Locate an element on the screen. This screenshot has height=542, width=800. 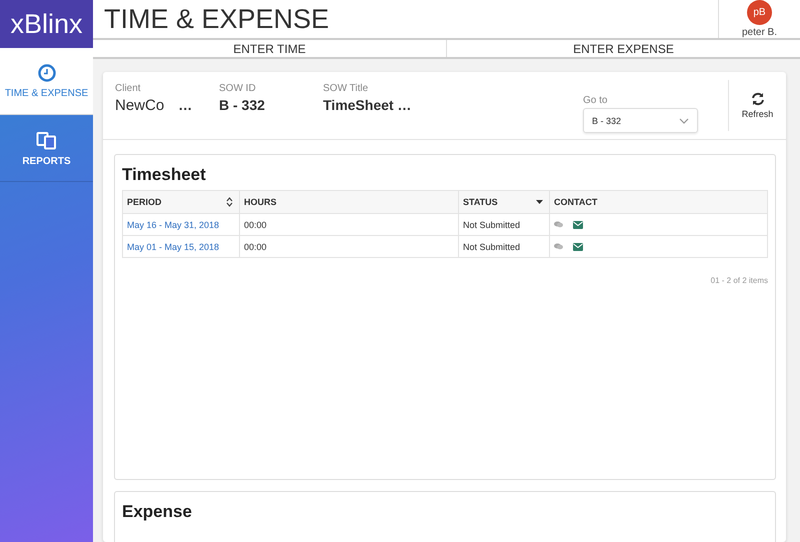
section-title: Timesheet is located at coordinates (164, 175).